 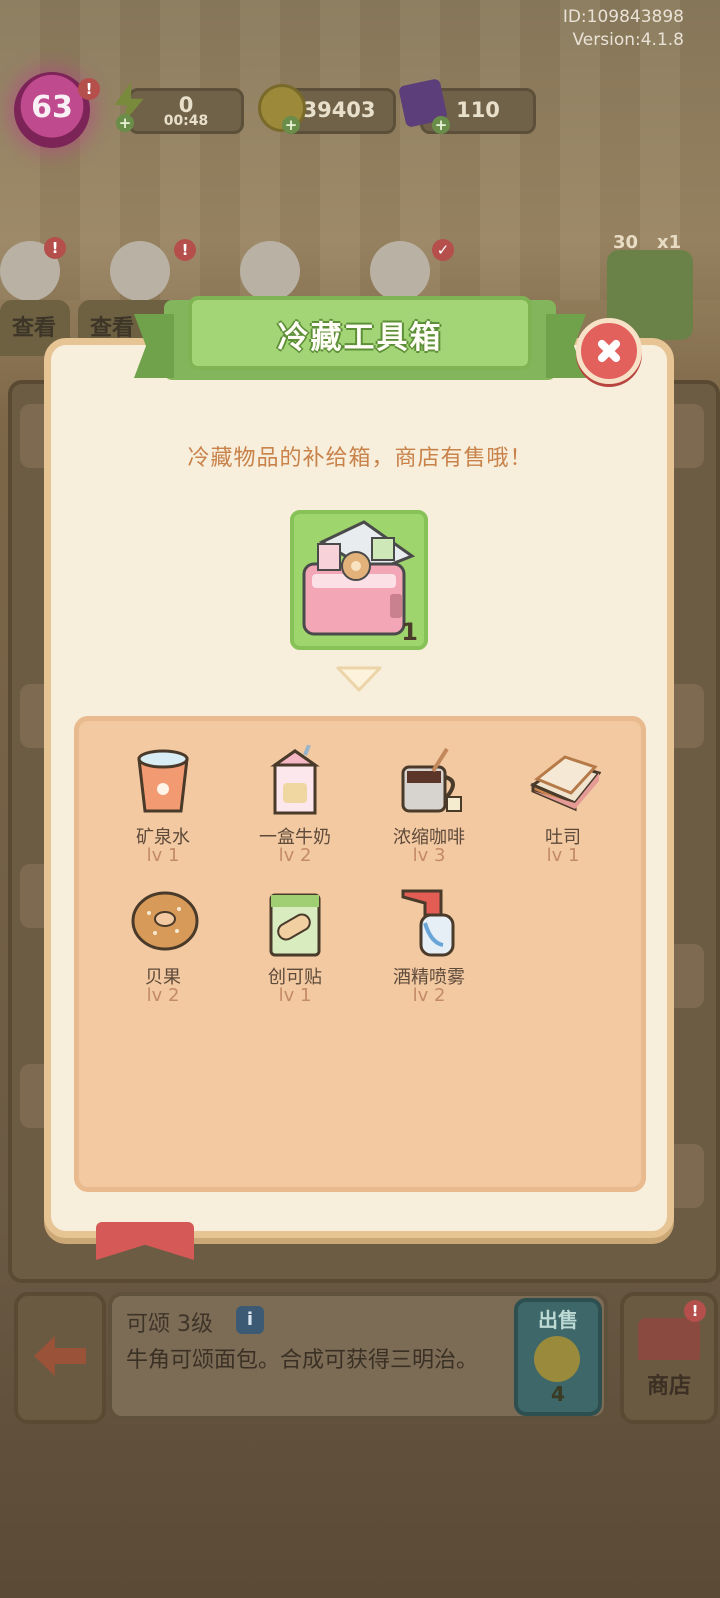 I want to click on shop-icon, so click(x=669, y=1339).